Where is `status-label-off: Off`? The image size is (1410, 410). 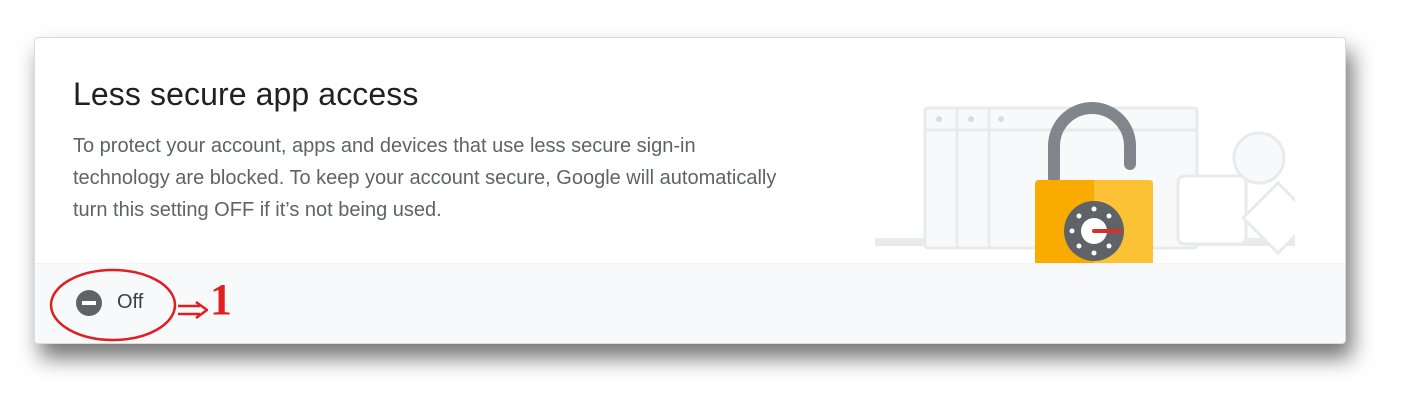 status-label-off: Off is located at coordinates (130, 302).